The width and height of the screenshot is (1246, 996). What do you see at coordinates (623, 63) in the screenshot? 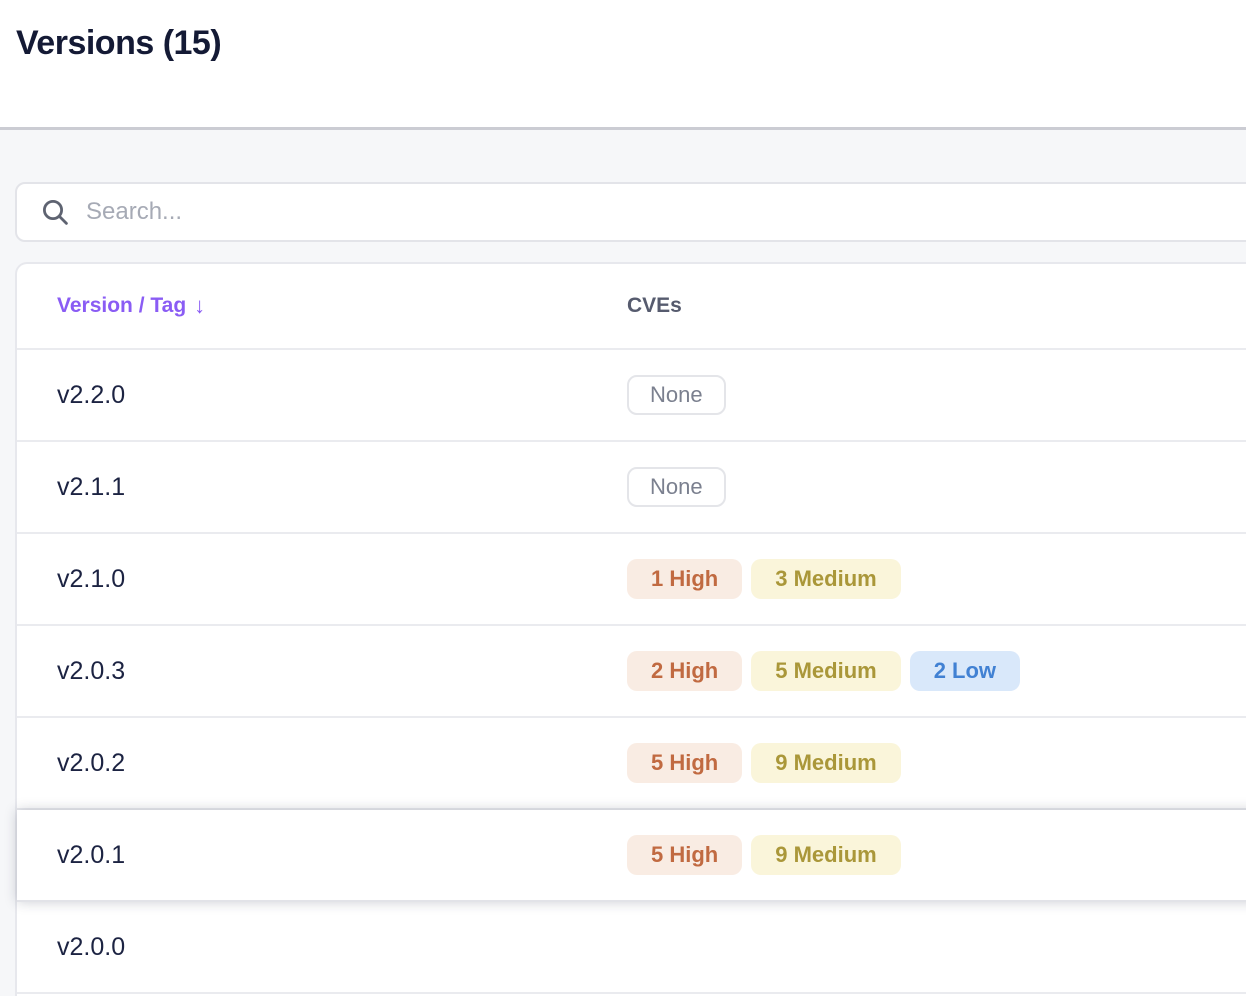
I see `page-header: Versions (15)` at bounding box center [623, 63].